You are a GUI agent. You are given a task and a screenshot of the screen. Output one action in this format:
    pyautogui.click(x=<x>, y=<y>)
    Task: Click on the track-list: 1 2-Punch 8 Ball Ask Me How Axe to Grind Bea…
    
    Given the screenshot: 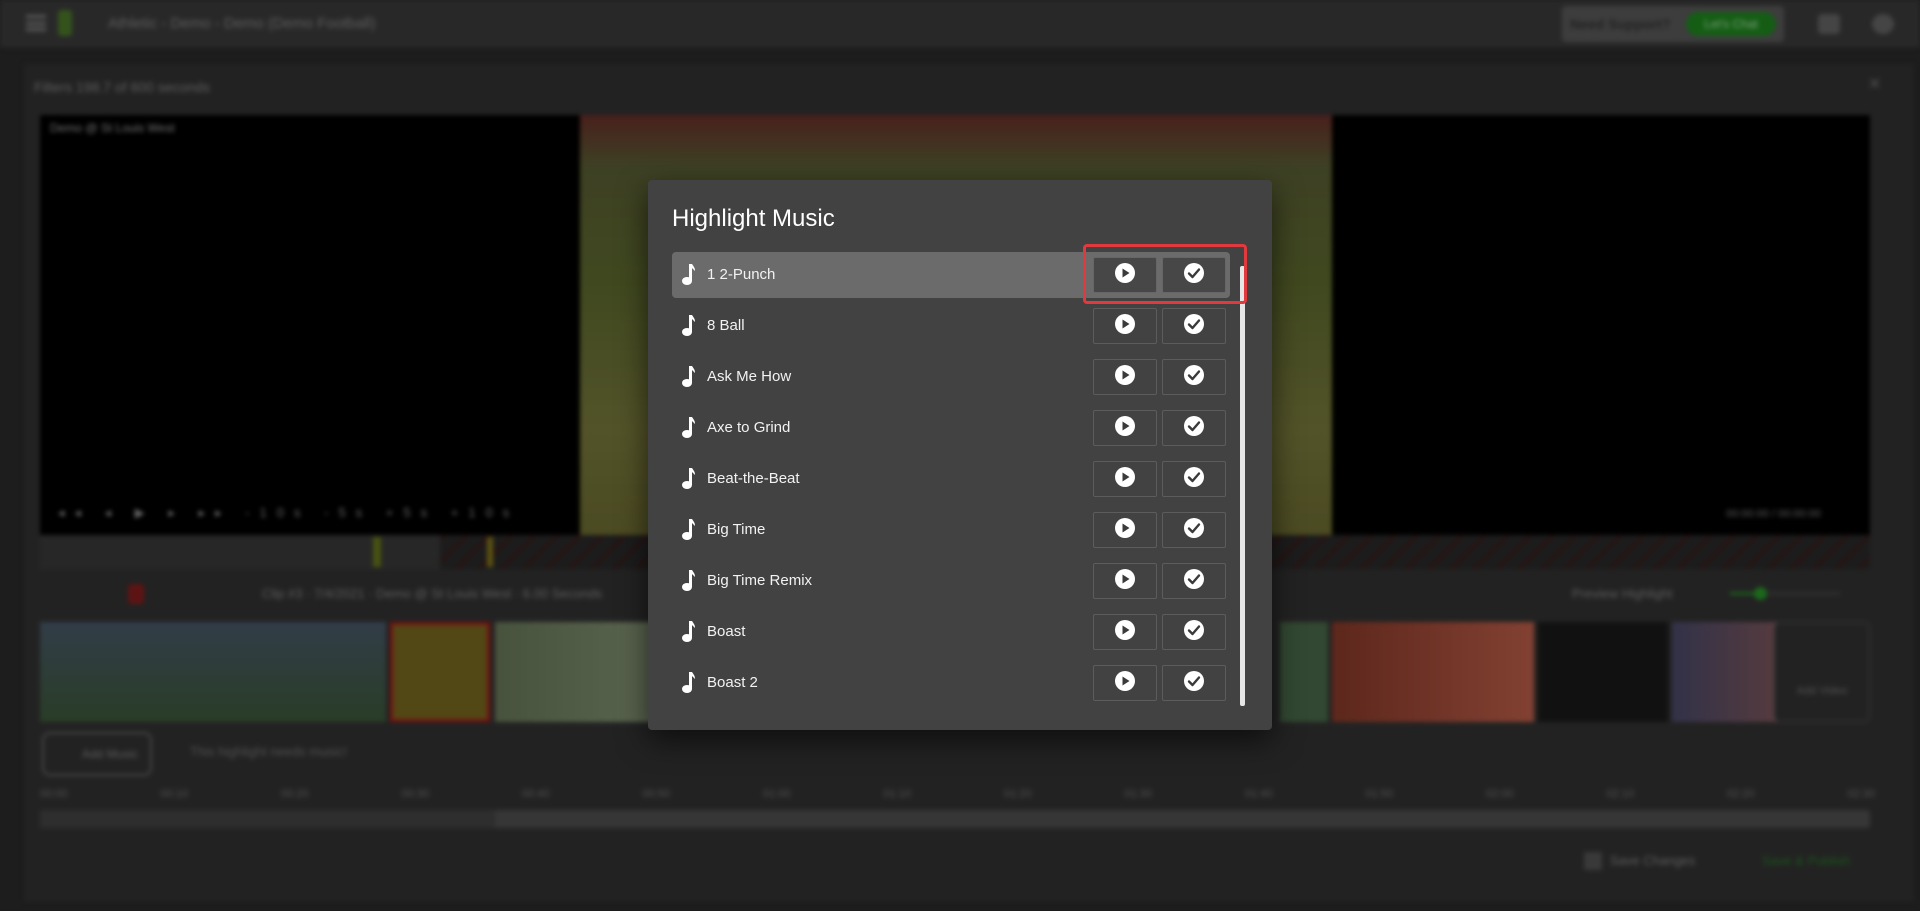 What is the action you would take?
    pyautogui.click(x=951, y=481)
    